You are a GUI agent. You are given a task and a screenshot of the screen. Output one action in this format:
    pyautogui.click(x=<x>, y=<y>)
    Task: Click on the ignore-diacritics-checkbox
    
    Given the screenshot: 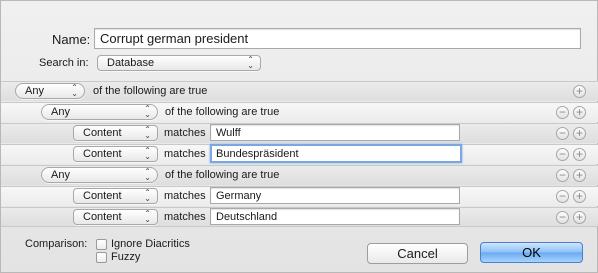 What is the action you would take?
    pyautogui.click(x=101, y=244)
    